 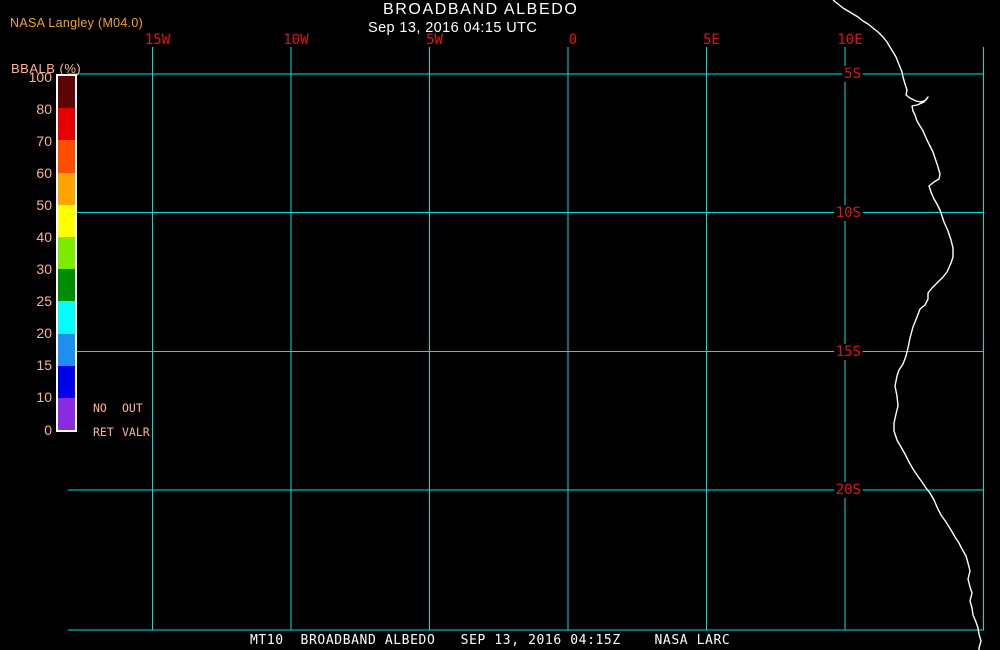 I want to click on colorbar-tick-70: 70, so click(x=44, y=140).